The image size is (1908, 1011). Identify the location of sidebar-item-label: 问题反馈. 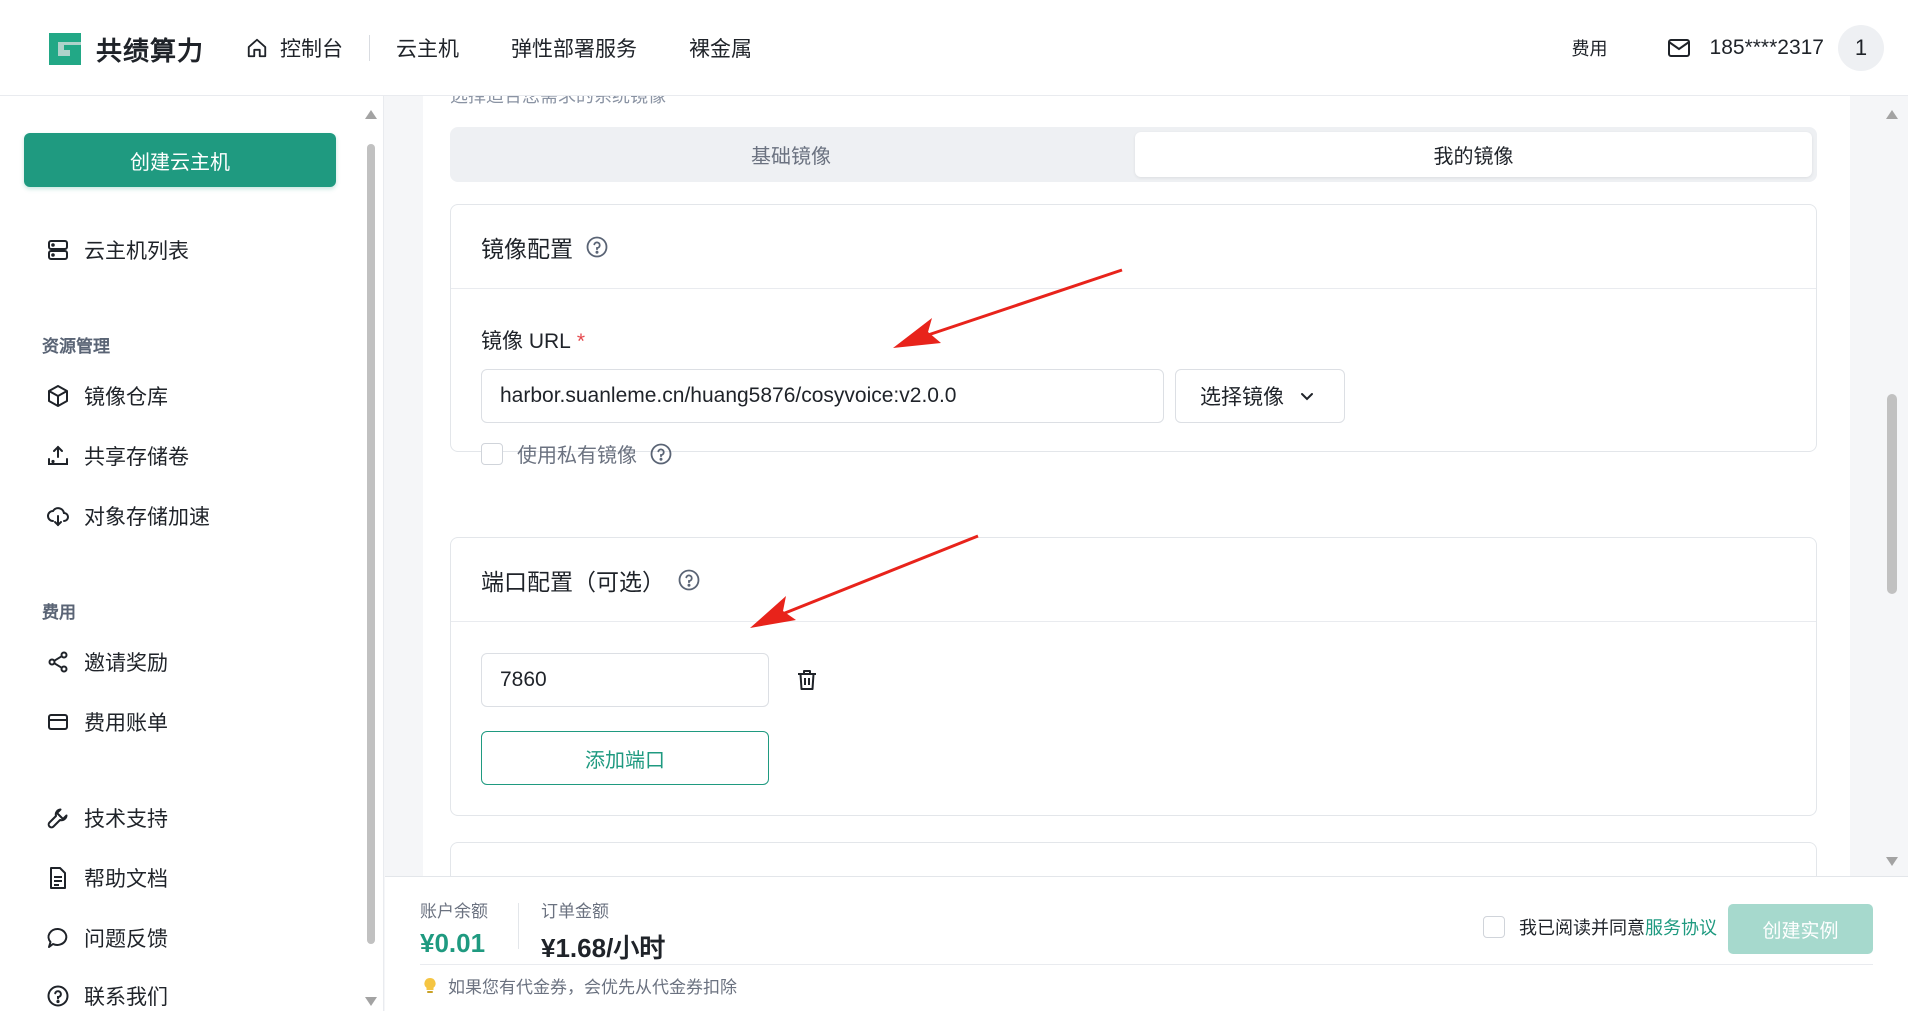
(126, 939).